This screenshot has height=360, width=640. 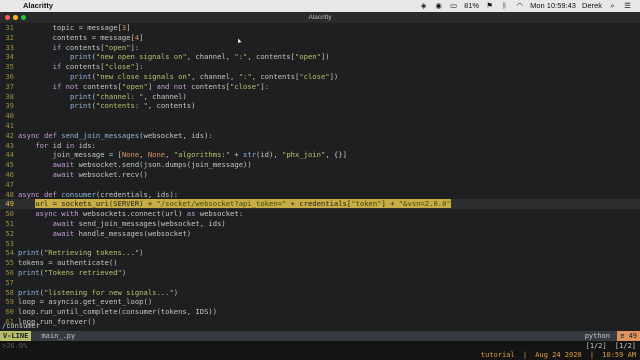 I want to click on code-line: 47, so click(x=320, y=185).